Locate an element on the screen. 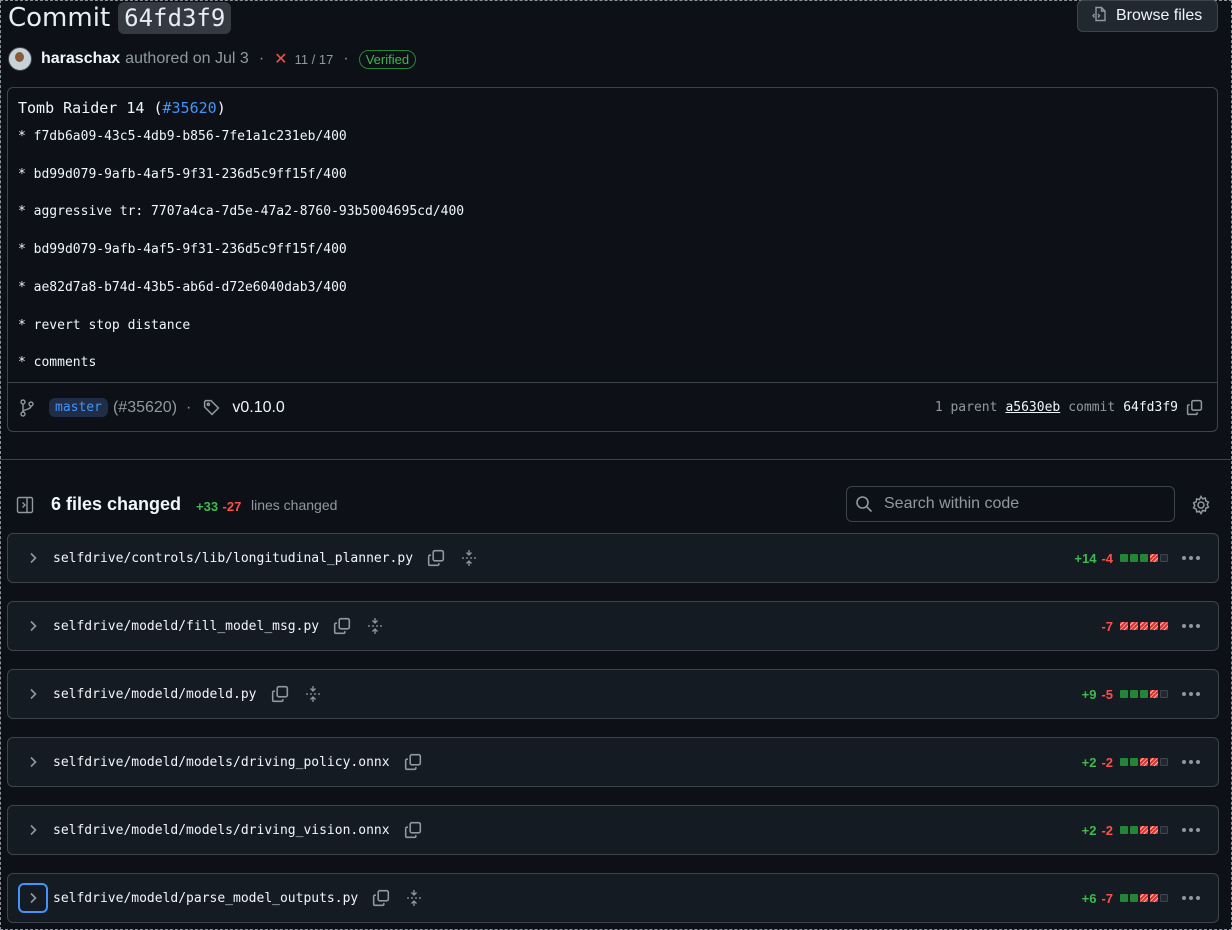 The height and width of the screenshot is (930, 1232). page-title: Commit 64fd3f9 is located at coordinates (120, 18).